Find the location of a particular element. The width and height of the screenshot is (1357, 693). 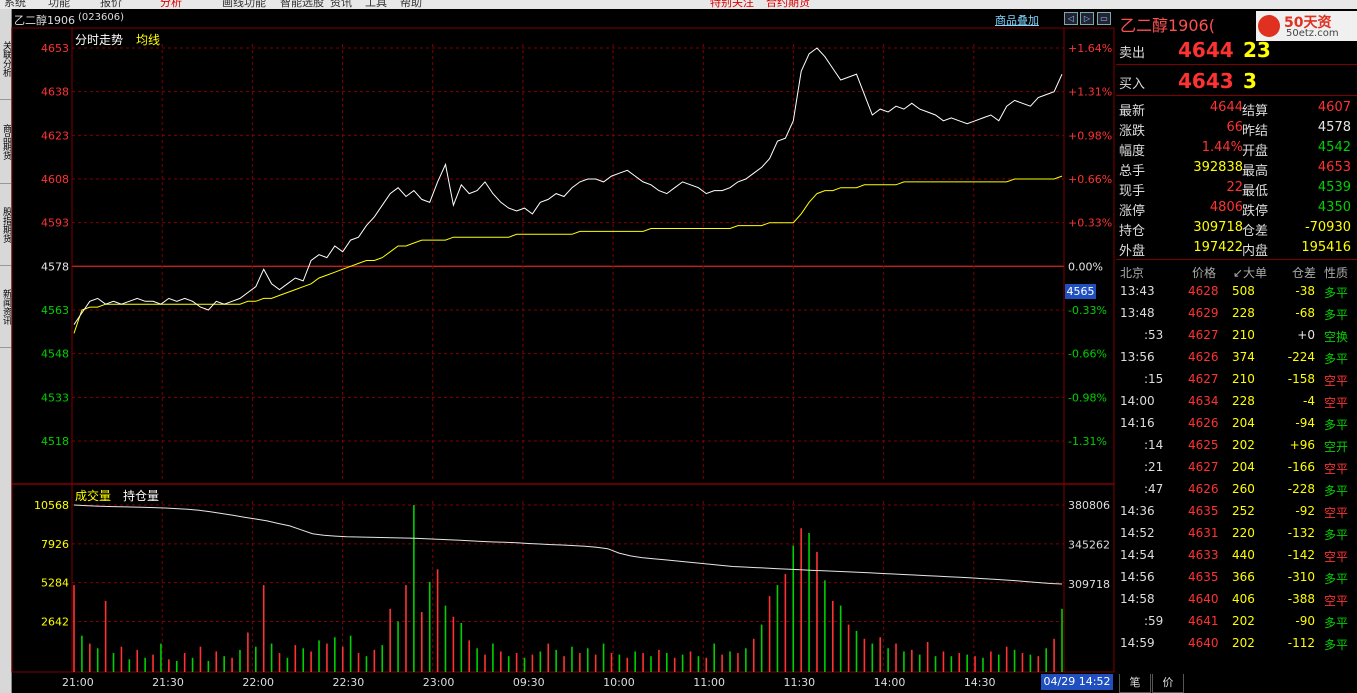

trade-time: 14:58 is located at coordinates (1137, 599).